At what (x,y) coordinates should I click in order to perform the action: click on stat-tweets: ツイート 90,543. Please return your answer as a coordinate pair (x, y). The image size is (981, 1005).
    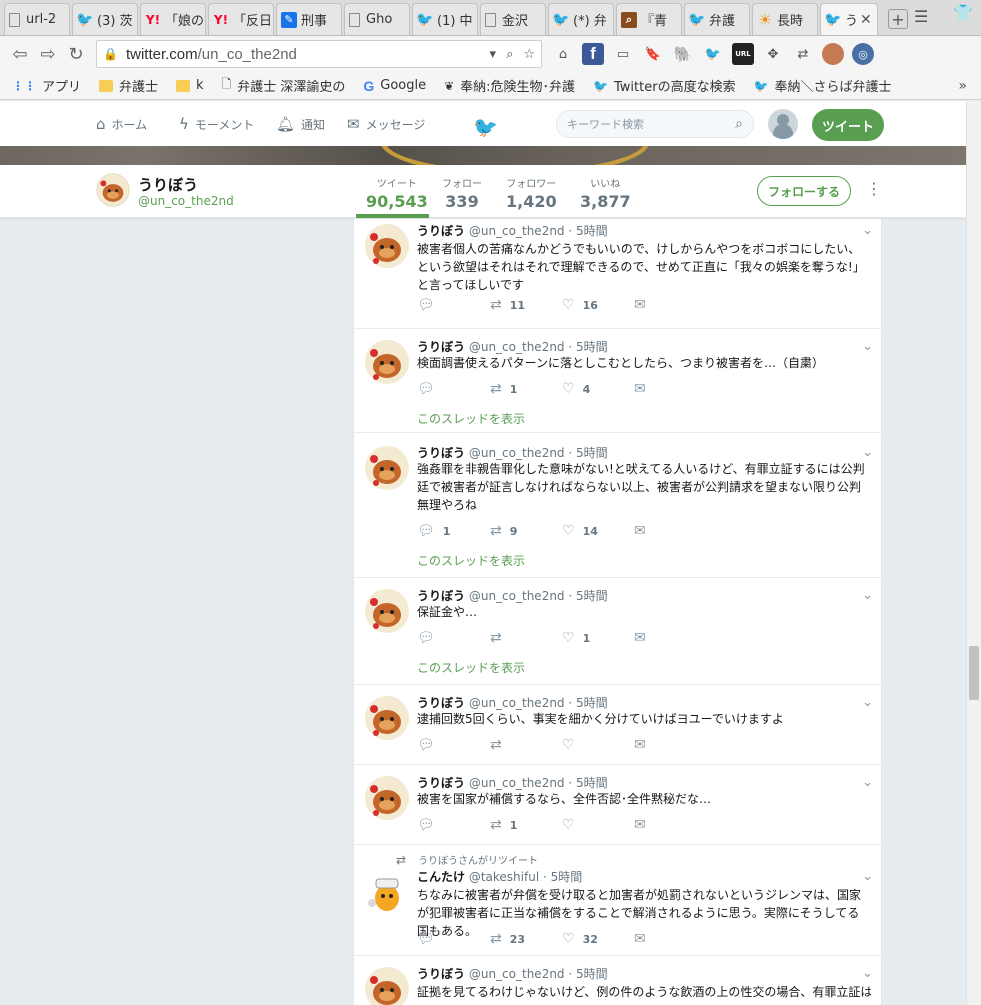
    Looking at the image, I should click on (397, 193).